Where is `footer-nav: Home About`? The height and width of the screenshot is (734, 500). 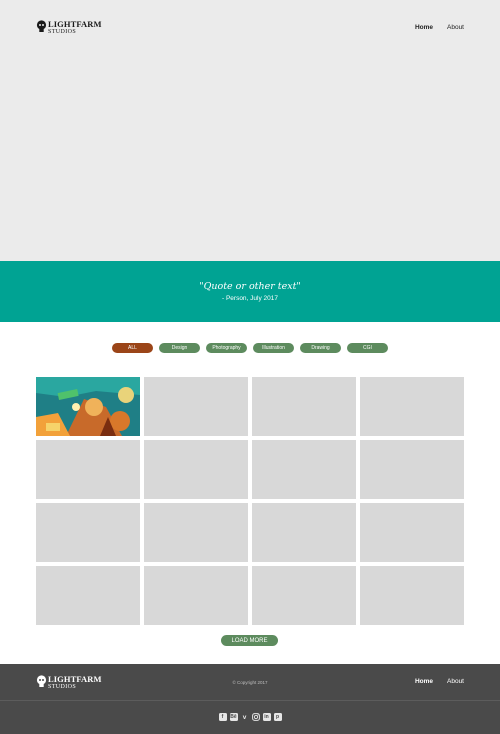 footer-nav: Home About is located at coordinates (439, 681).